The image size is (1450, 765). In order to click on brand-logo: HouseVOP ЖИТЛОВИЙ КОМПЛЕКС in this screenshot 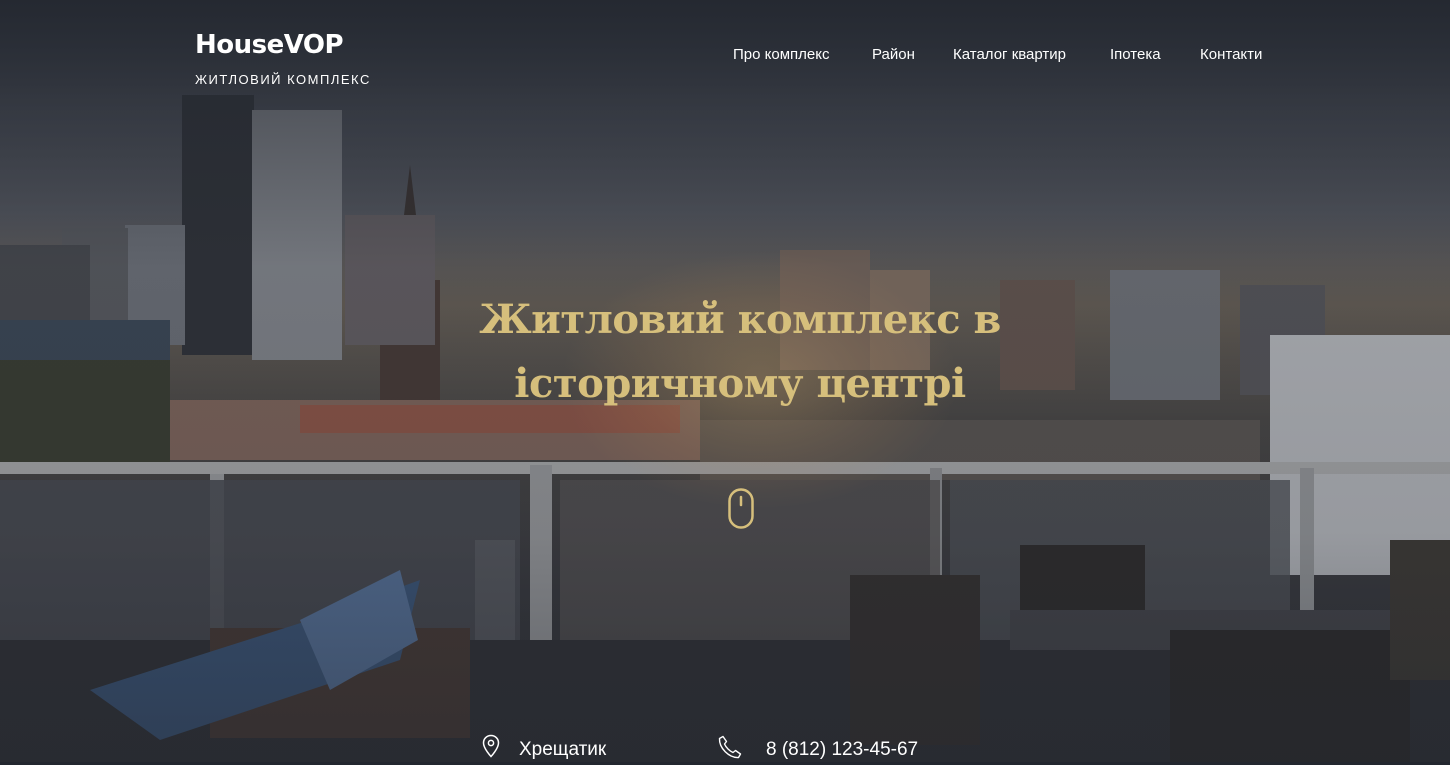, I will do `click(283, 59)`.